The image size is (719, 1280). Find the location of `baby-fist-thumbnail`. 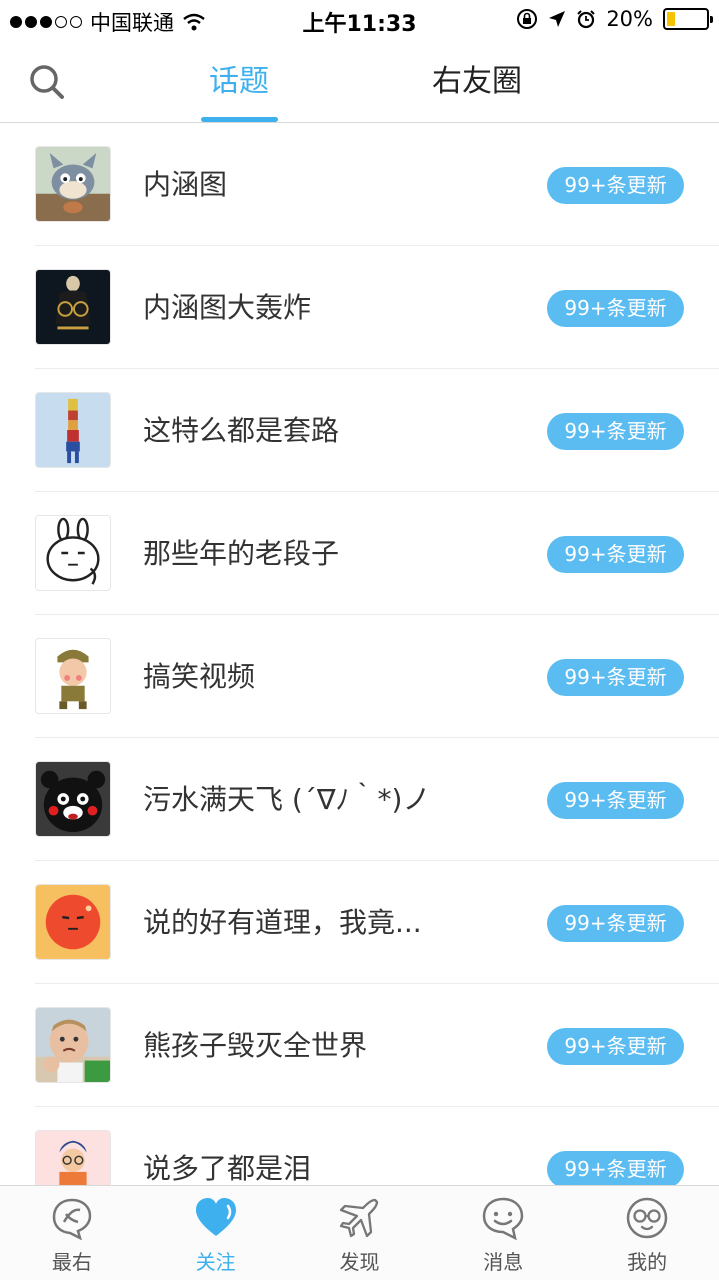

baby-fist-thumbnail is located at coordinates (73, 1045).